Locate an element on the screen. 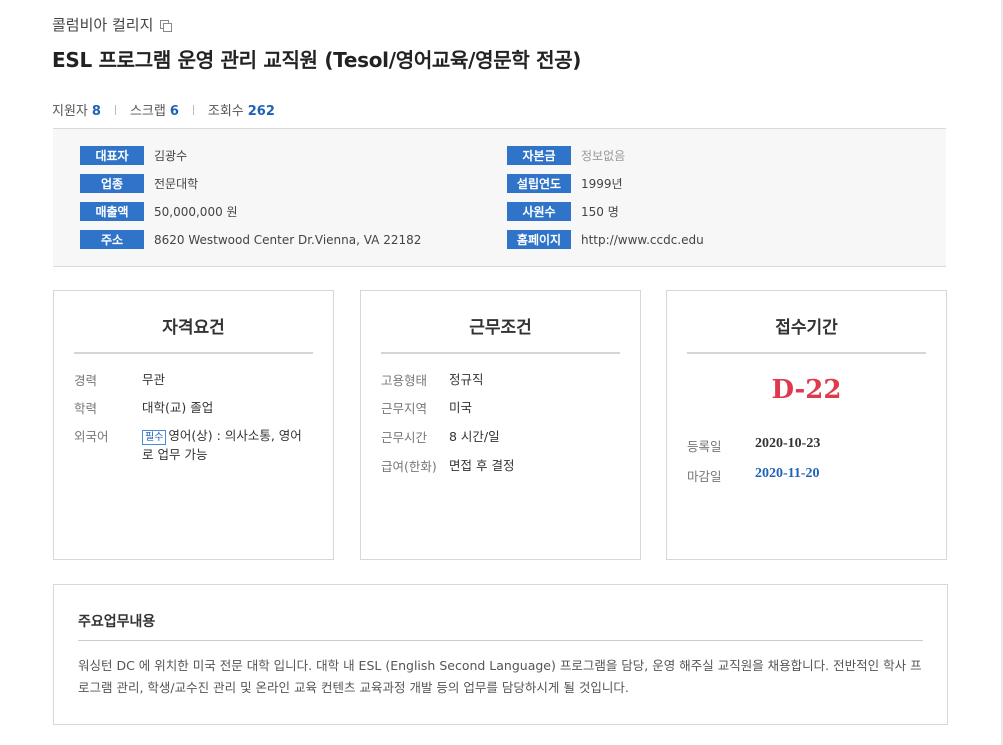 The width and height of the screenshot is (1003, 745). company-name-label: 콜럼비아 컬리지 is located at coordinates (102, 24).